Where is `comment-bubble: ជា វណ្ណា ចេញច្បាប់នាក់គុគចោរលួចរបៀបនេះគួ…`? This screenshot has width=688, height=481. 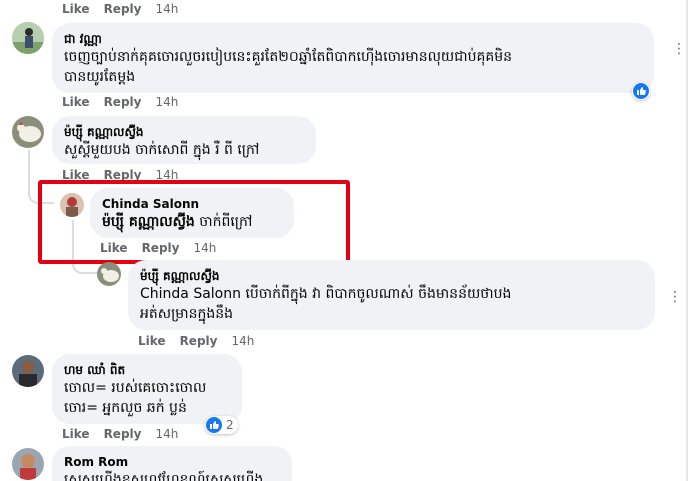
comment-bubble: ជា វណ្ណា ចេញច្បាប់នាក់គុគចោរលួចរបៀបនេះគួ… is located at coordinates (353, 58).